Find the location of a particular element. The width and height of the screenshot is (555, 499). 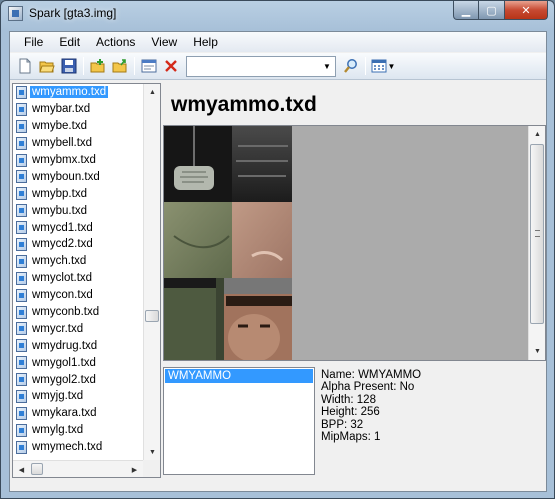

file-list-item: wmybu.txd is located at coordinates (78, 210).